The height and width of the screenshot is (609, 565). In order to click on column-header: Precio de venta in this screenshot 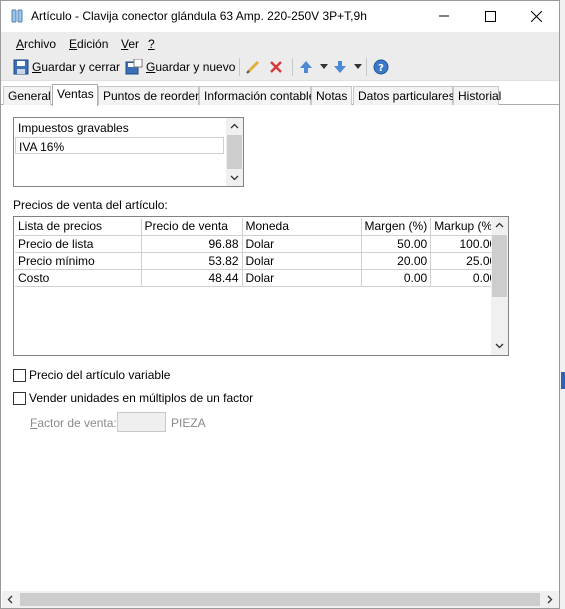, I will do `click(192, 227)`.